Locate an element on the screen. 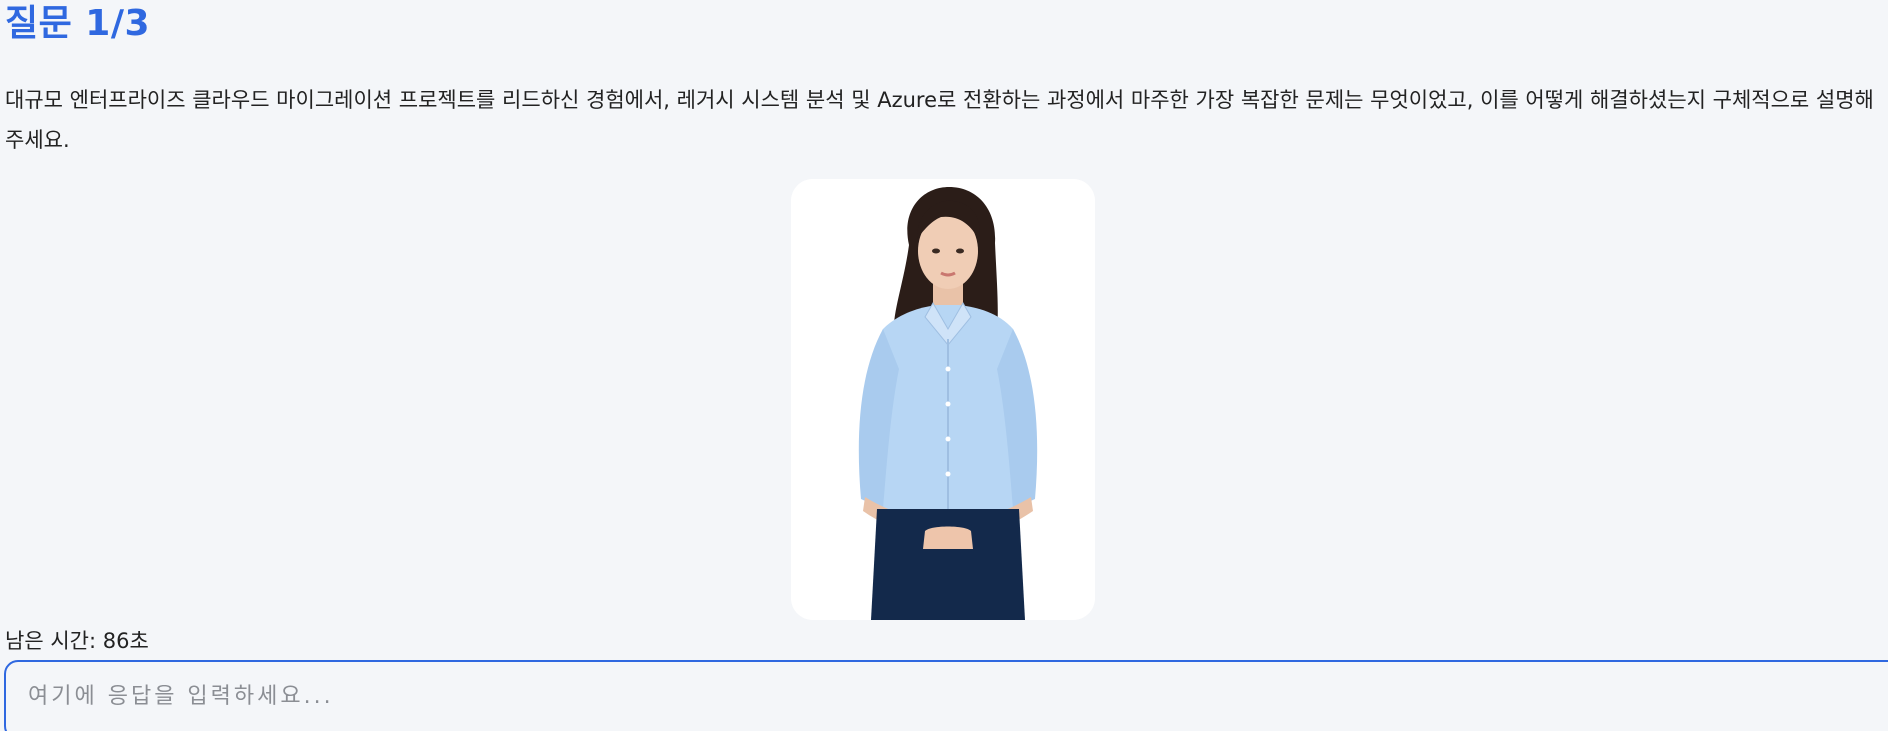  remaining-time: 남은 시간: 86초 is located at coordinates (77, 641).